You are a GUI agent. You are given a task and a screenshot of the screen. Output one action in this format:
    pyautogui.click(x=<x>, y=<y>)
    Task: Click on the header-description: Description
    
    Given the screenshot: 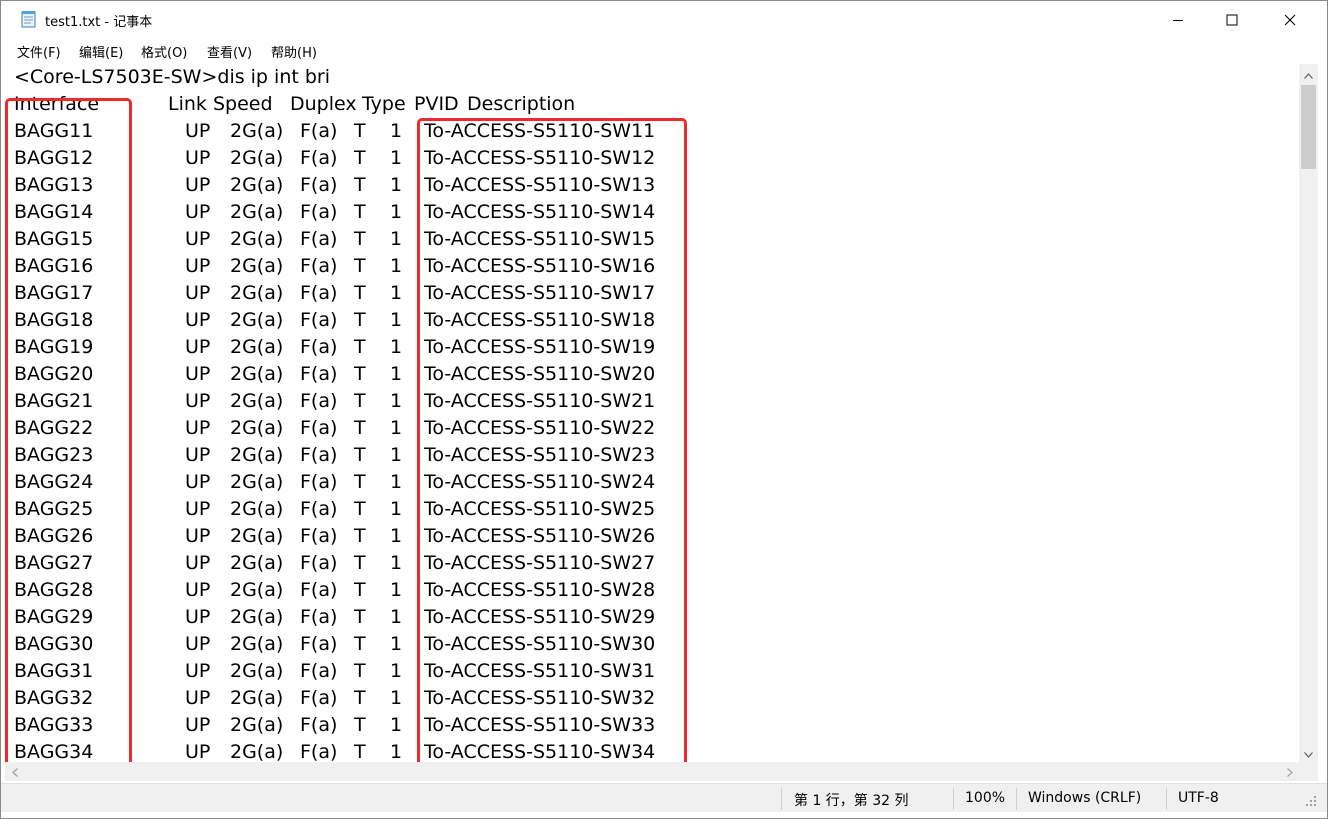 What is the action you would take?
    pyautogui.click(x=521, y=104)
    